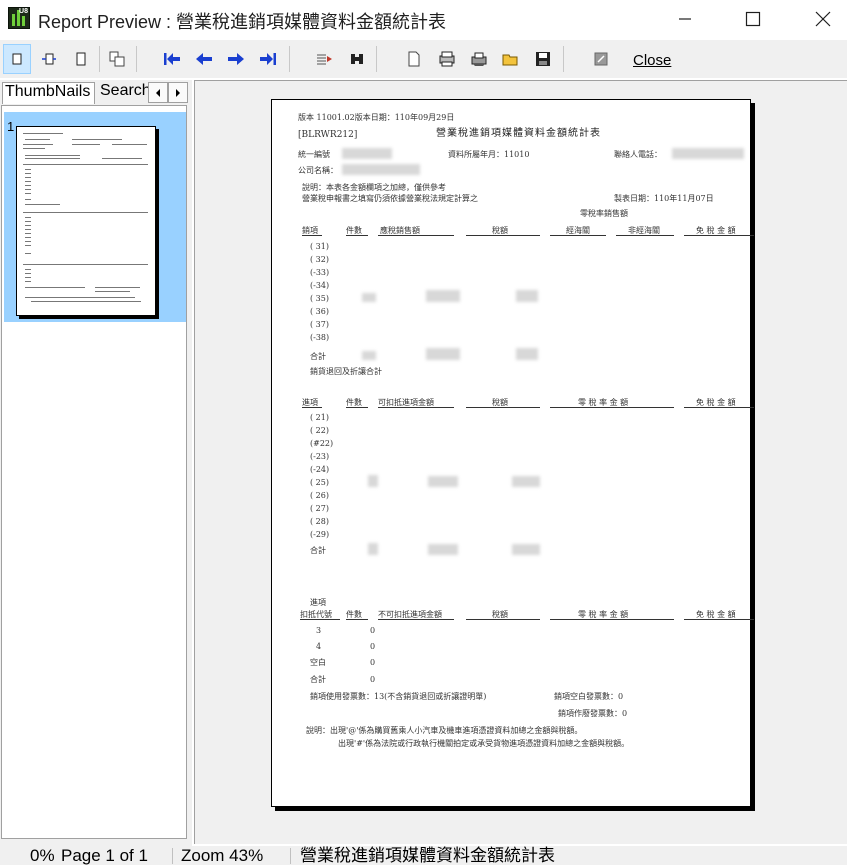  I want to click on tab-scroll-right-button, so click(178, 92).